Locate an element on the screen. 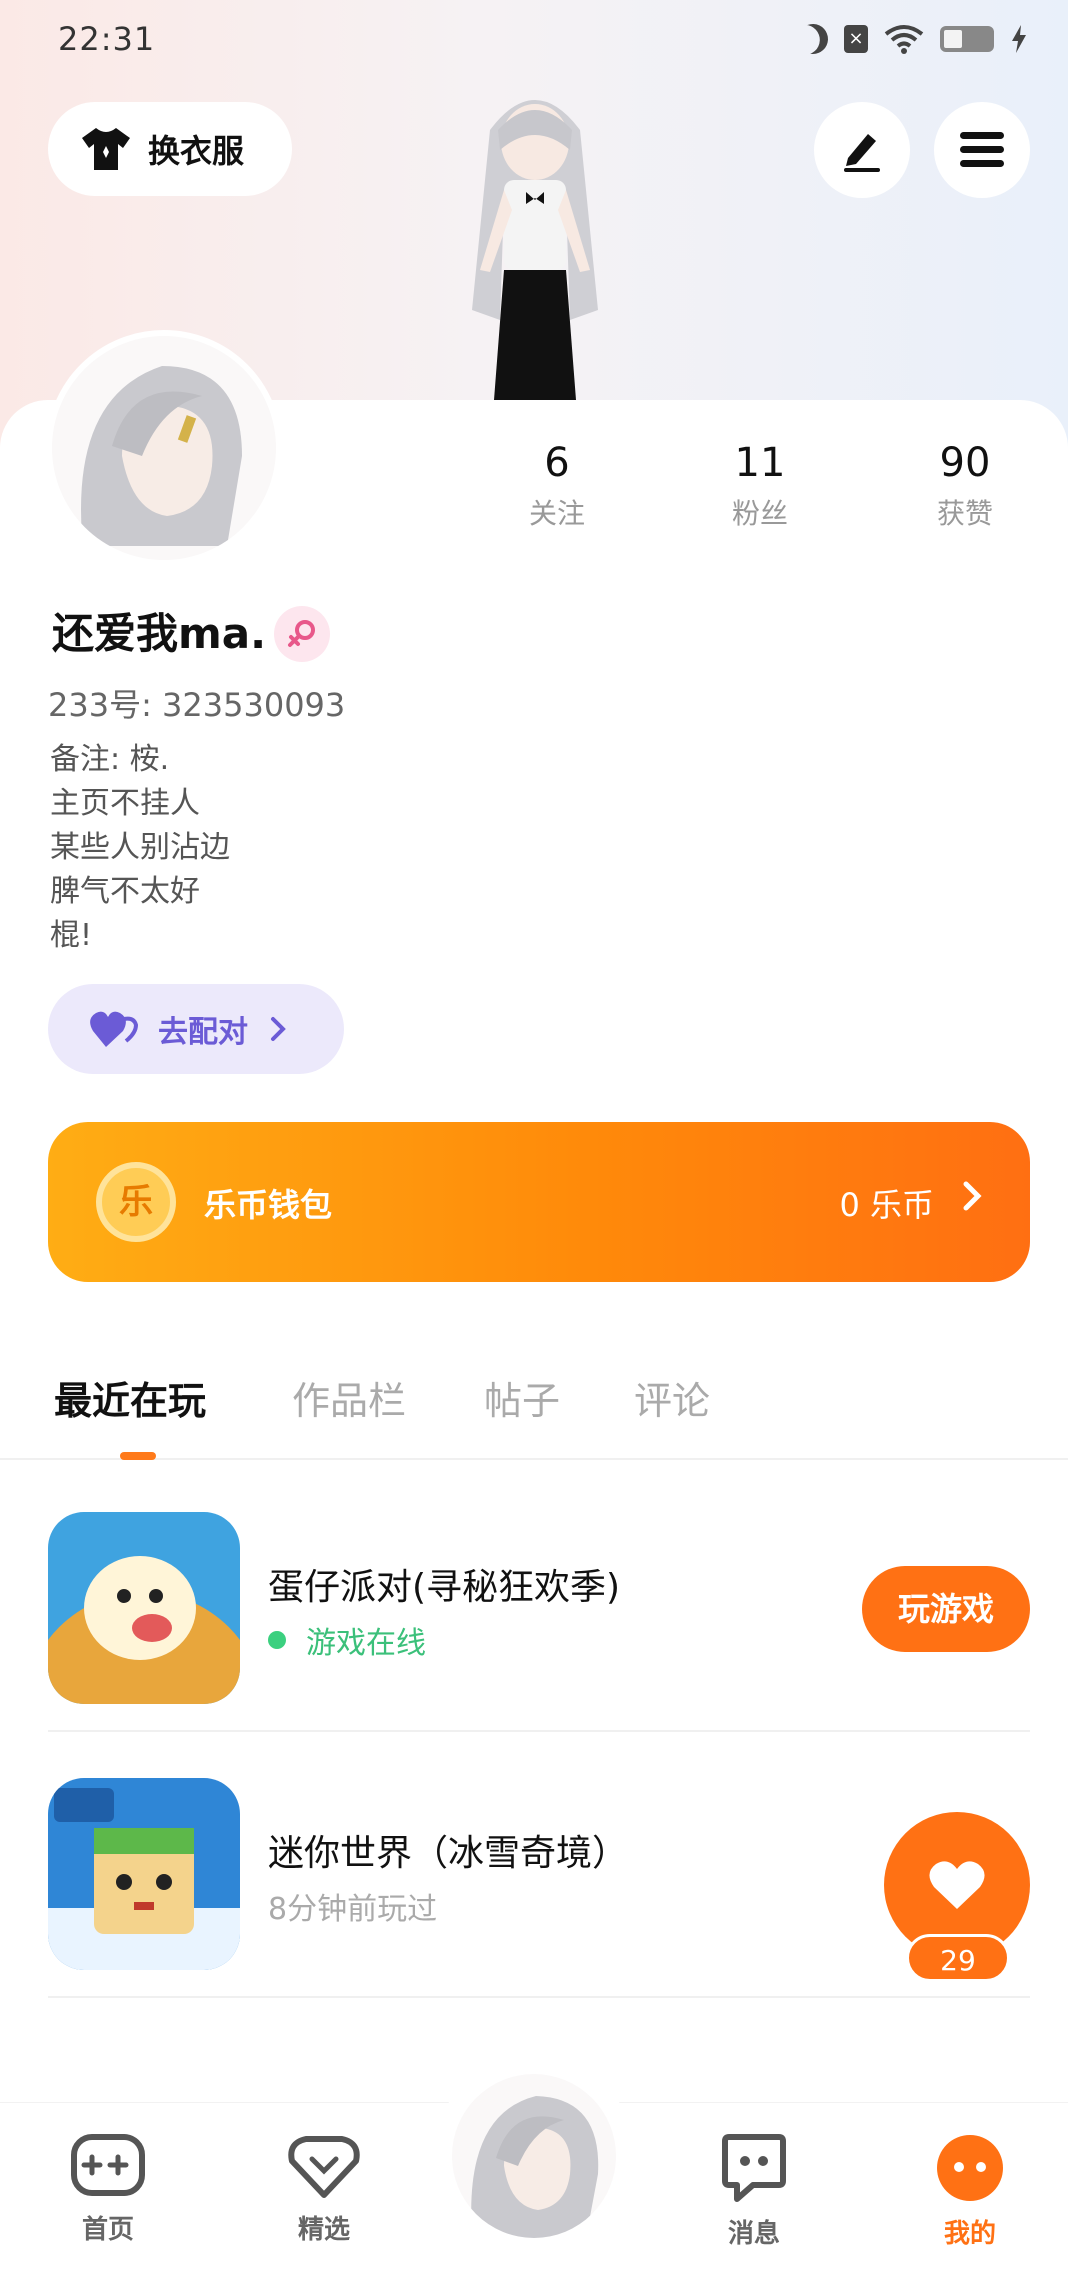 This screenshot has width=1068, height=2272. nav-messages-label: 消息 is located at coordinates (753, 2234).